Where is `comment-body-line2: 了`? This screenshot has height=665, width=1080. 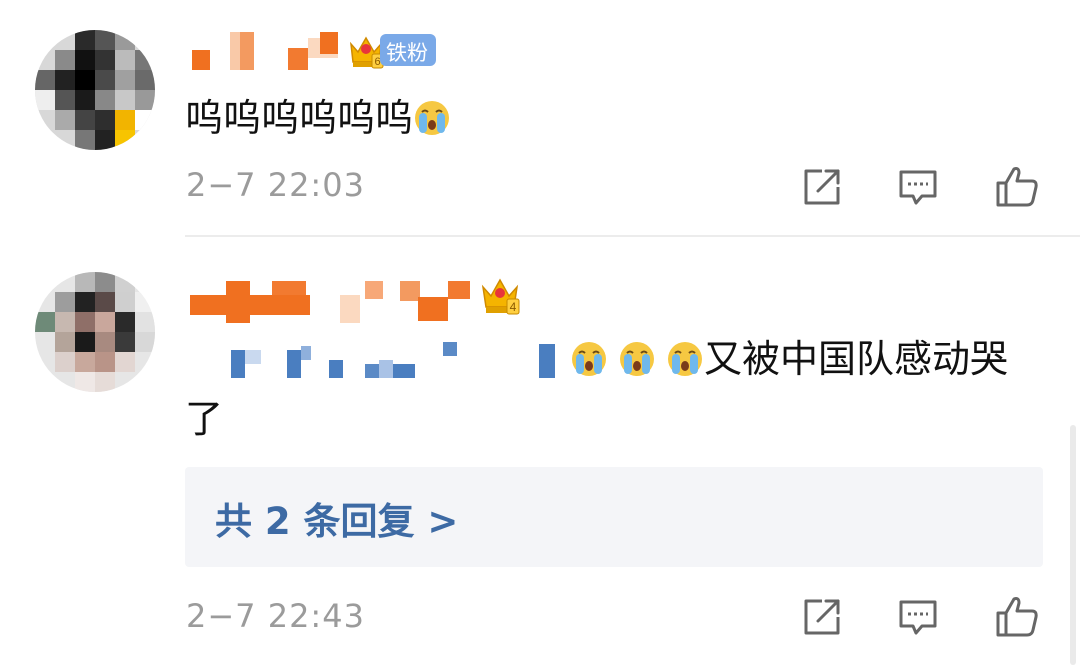 comment-body-line2: 了 is located at coordinates (204, 419).